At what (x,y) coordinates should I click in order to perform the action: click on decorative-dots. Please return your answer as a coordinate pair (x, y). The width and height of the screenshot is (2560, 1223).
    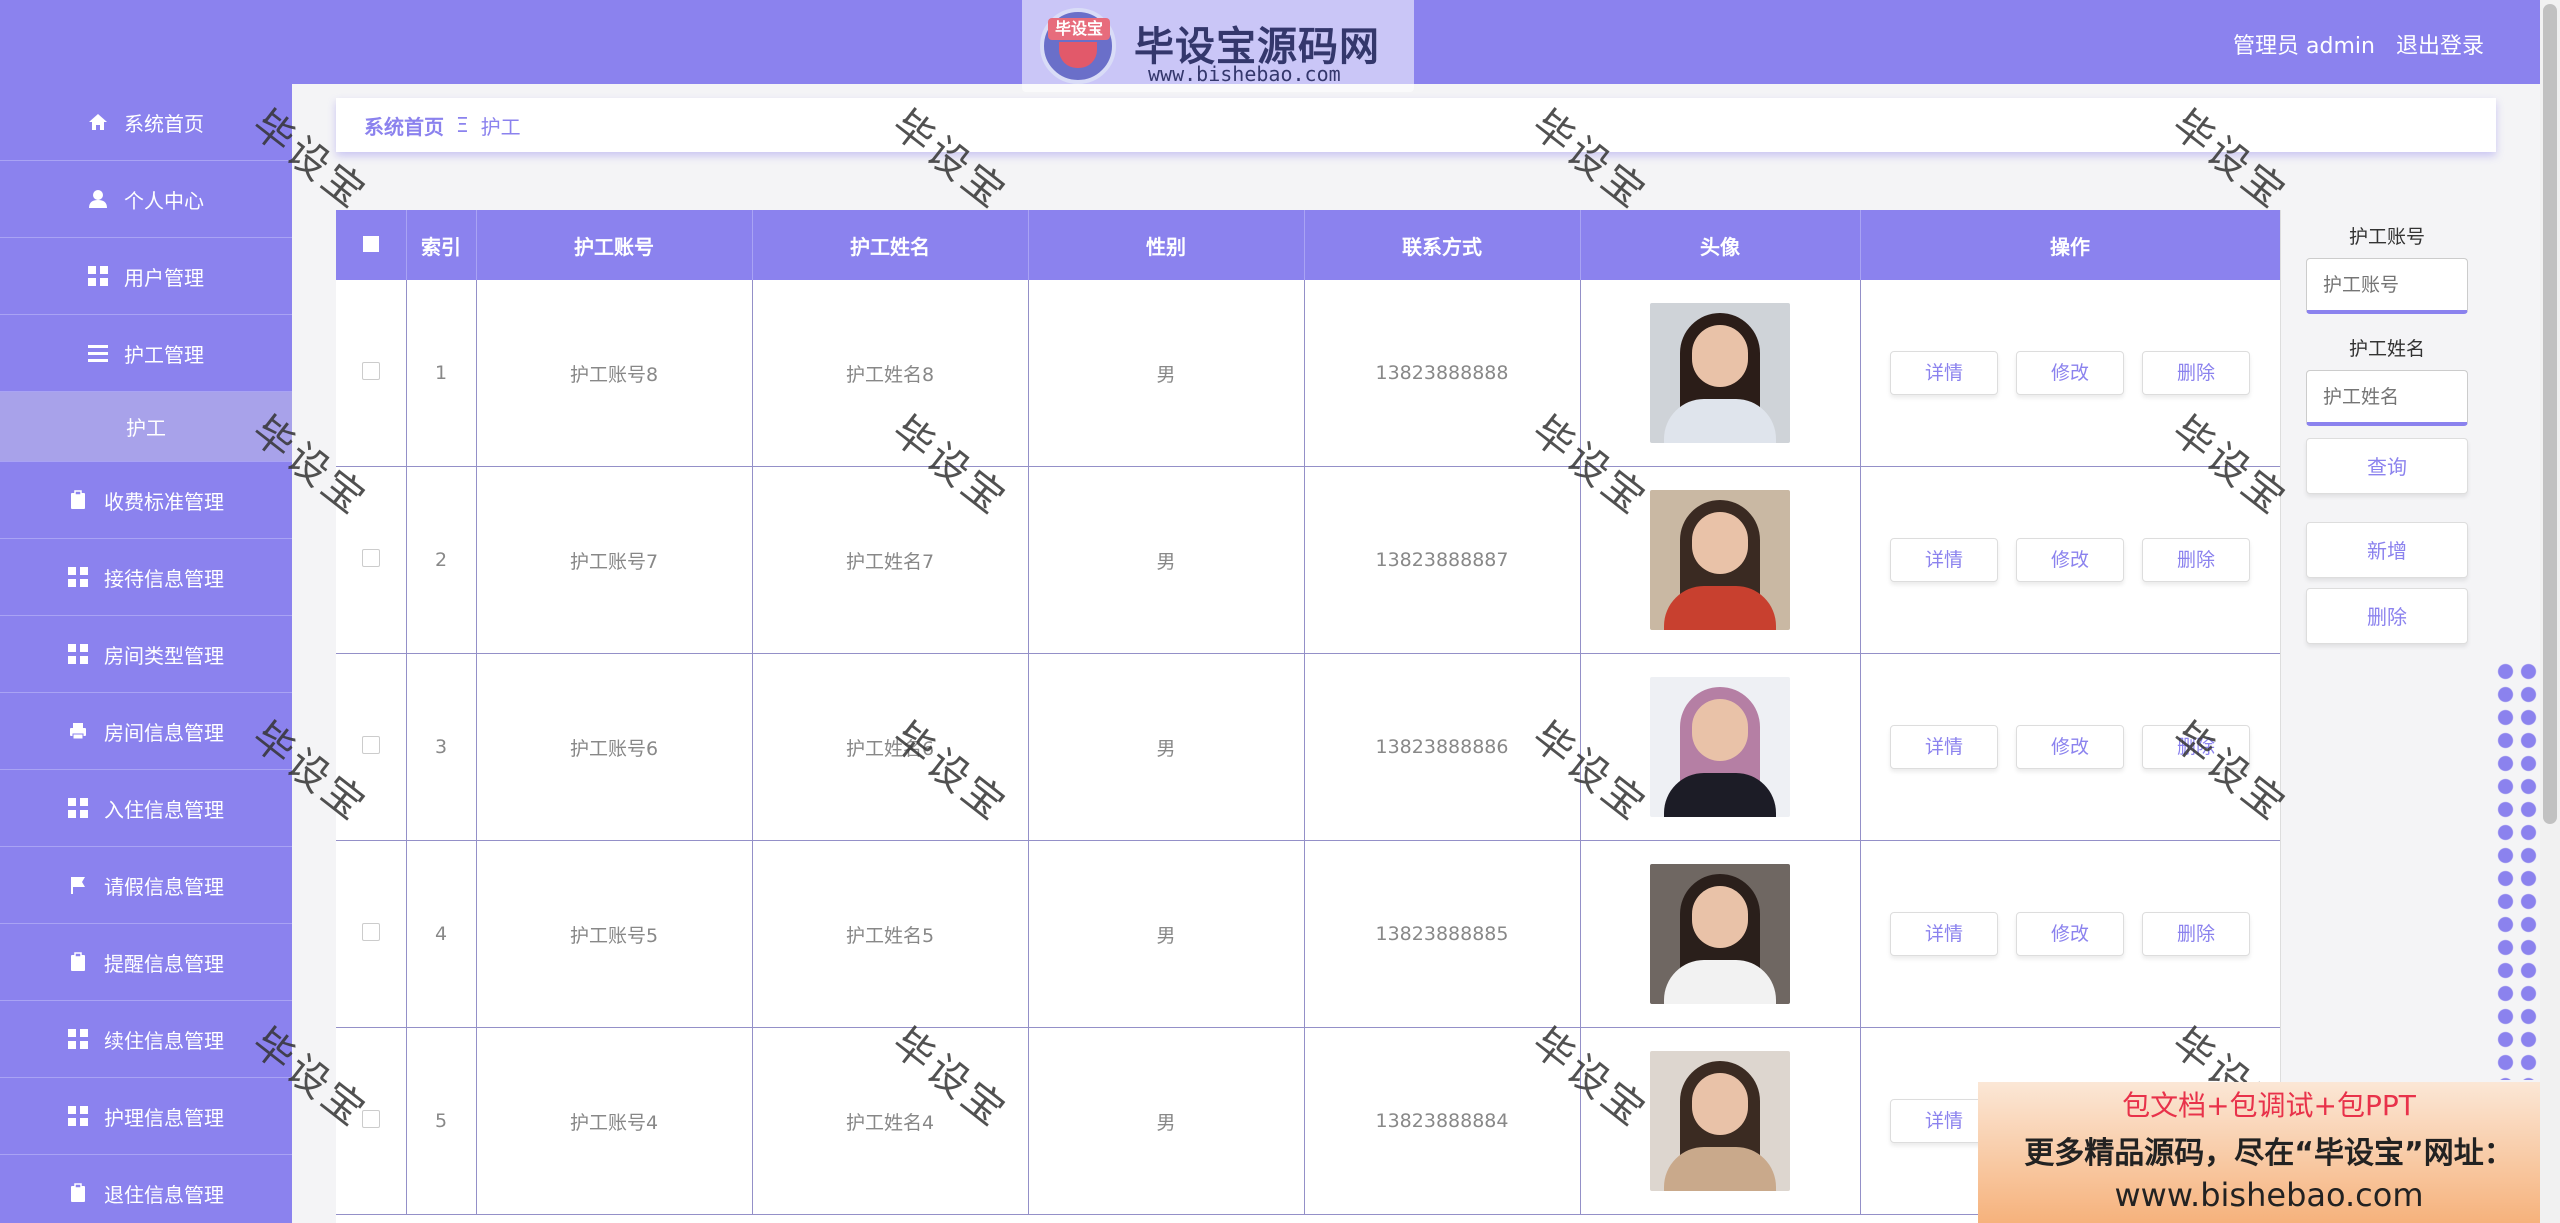
    Looking at the image, I should click on (2517, 870).